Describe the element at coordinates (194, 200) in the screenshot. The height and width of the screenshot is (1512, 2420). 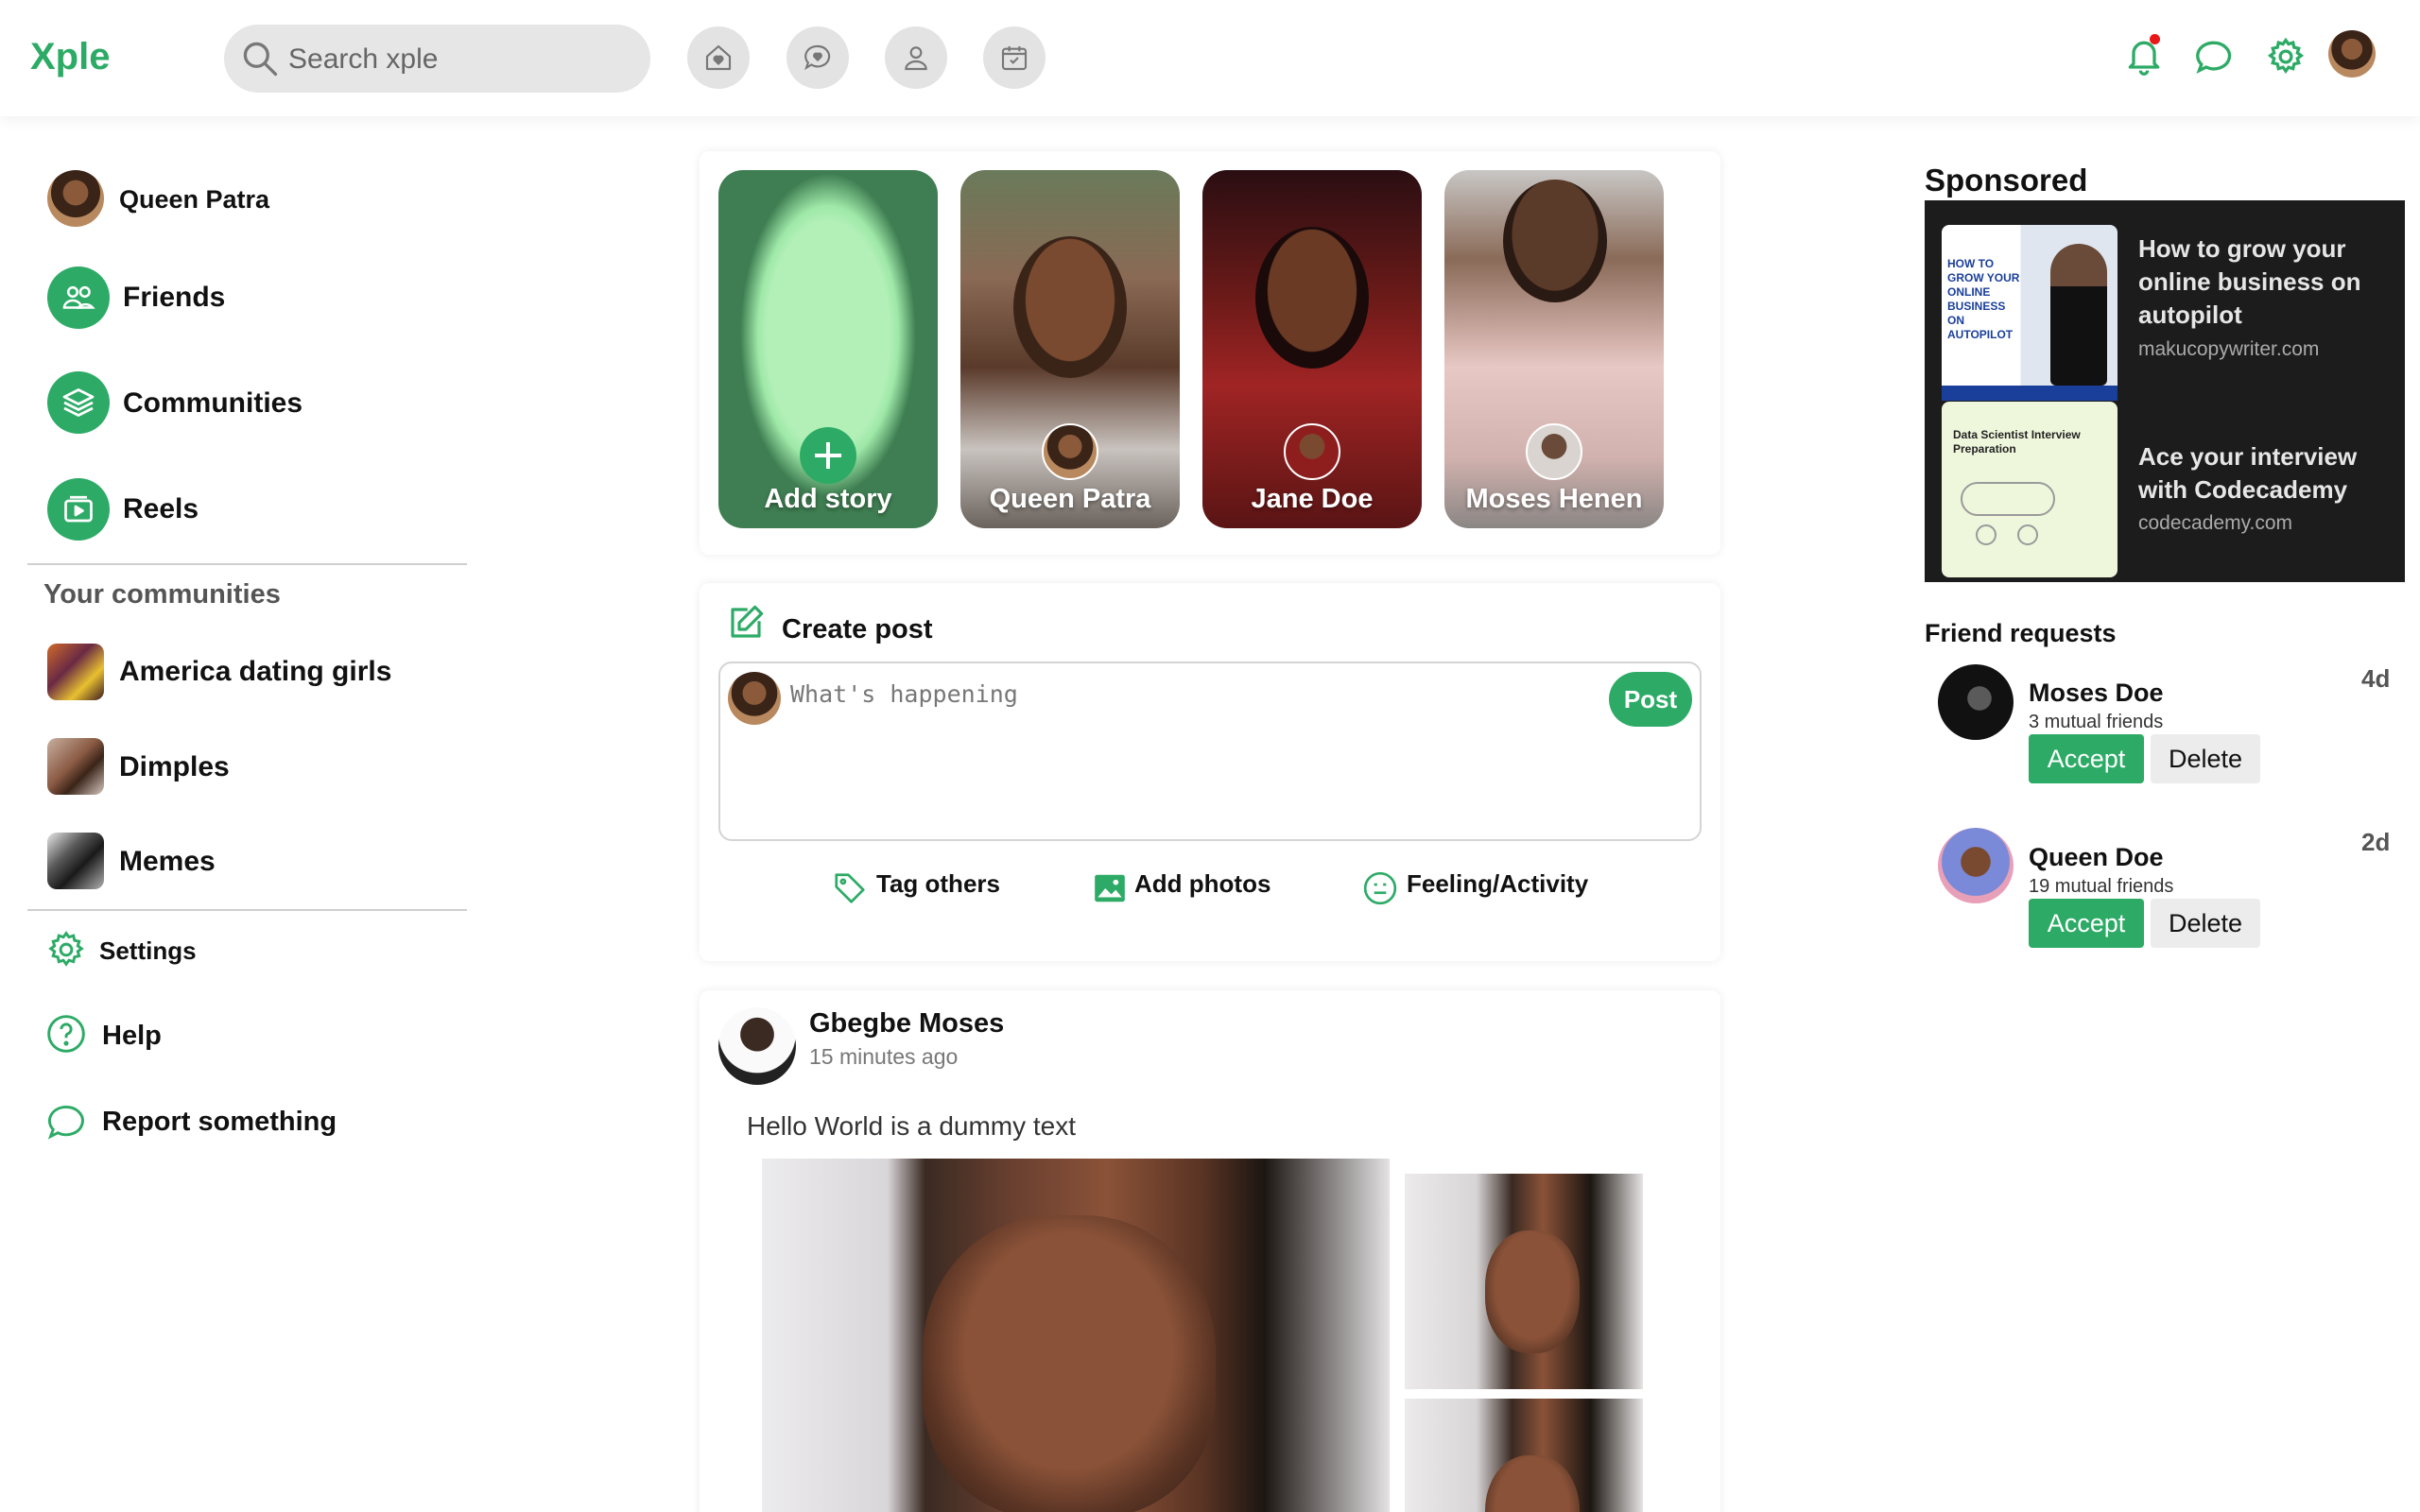
I see `sidebar-profile-name: Queen Patra` at that location.